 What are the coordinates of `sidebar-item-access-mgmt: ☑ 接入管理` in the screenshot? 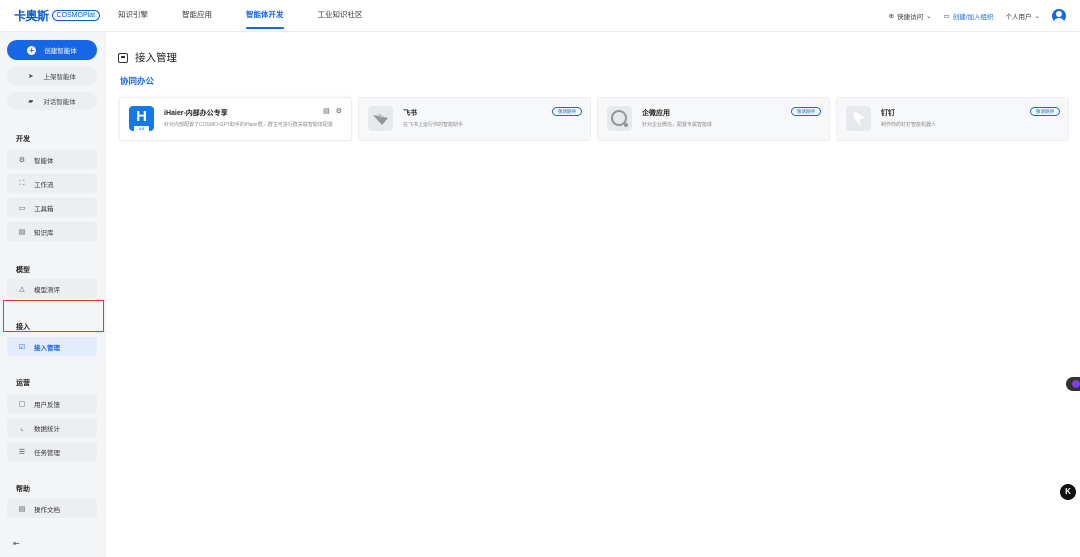 It's located at (52, 346).